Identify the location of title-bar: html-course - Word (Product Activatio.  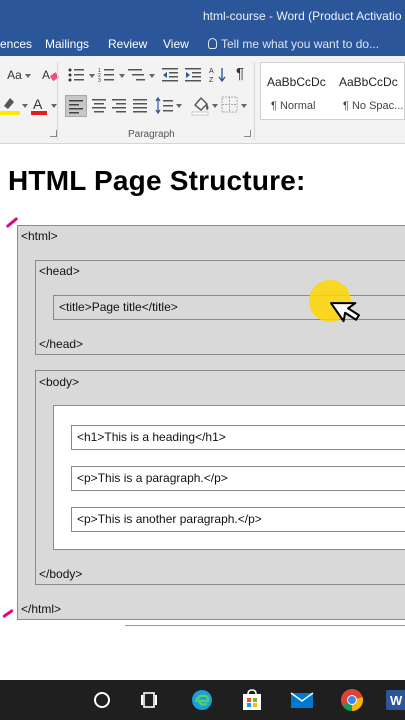
(202, 16).